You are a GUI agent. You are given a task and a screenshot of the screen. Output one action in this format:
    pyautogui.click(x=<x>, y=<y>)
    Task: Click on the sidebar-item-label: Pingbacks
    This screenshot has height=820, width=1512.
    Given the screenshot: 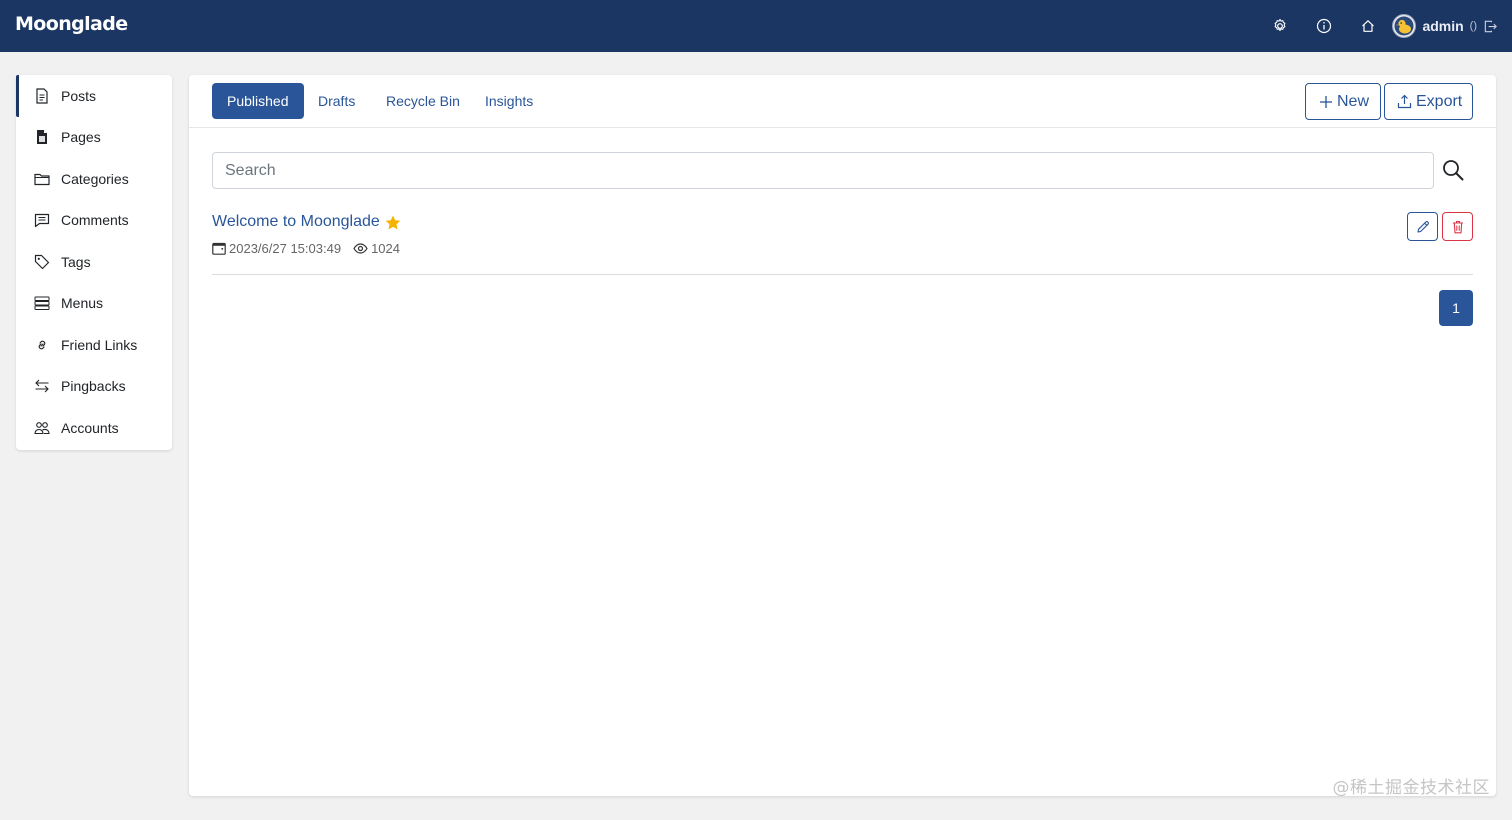 What is the action you would take?
    pyautogui.click(x=93, y=386)
    